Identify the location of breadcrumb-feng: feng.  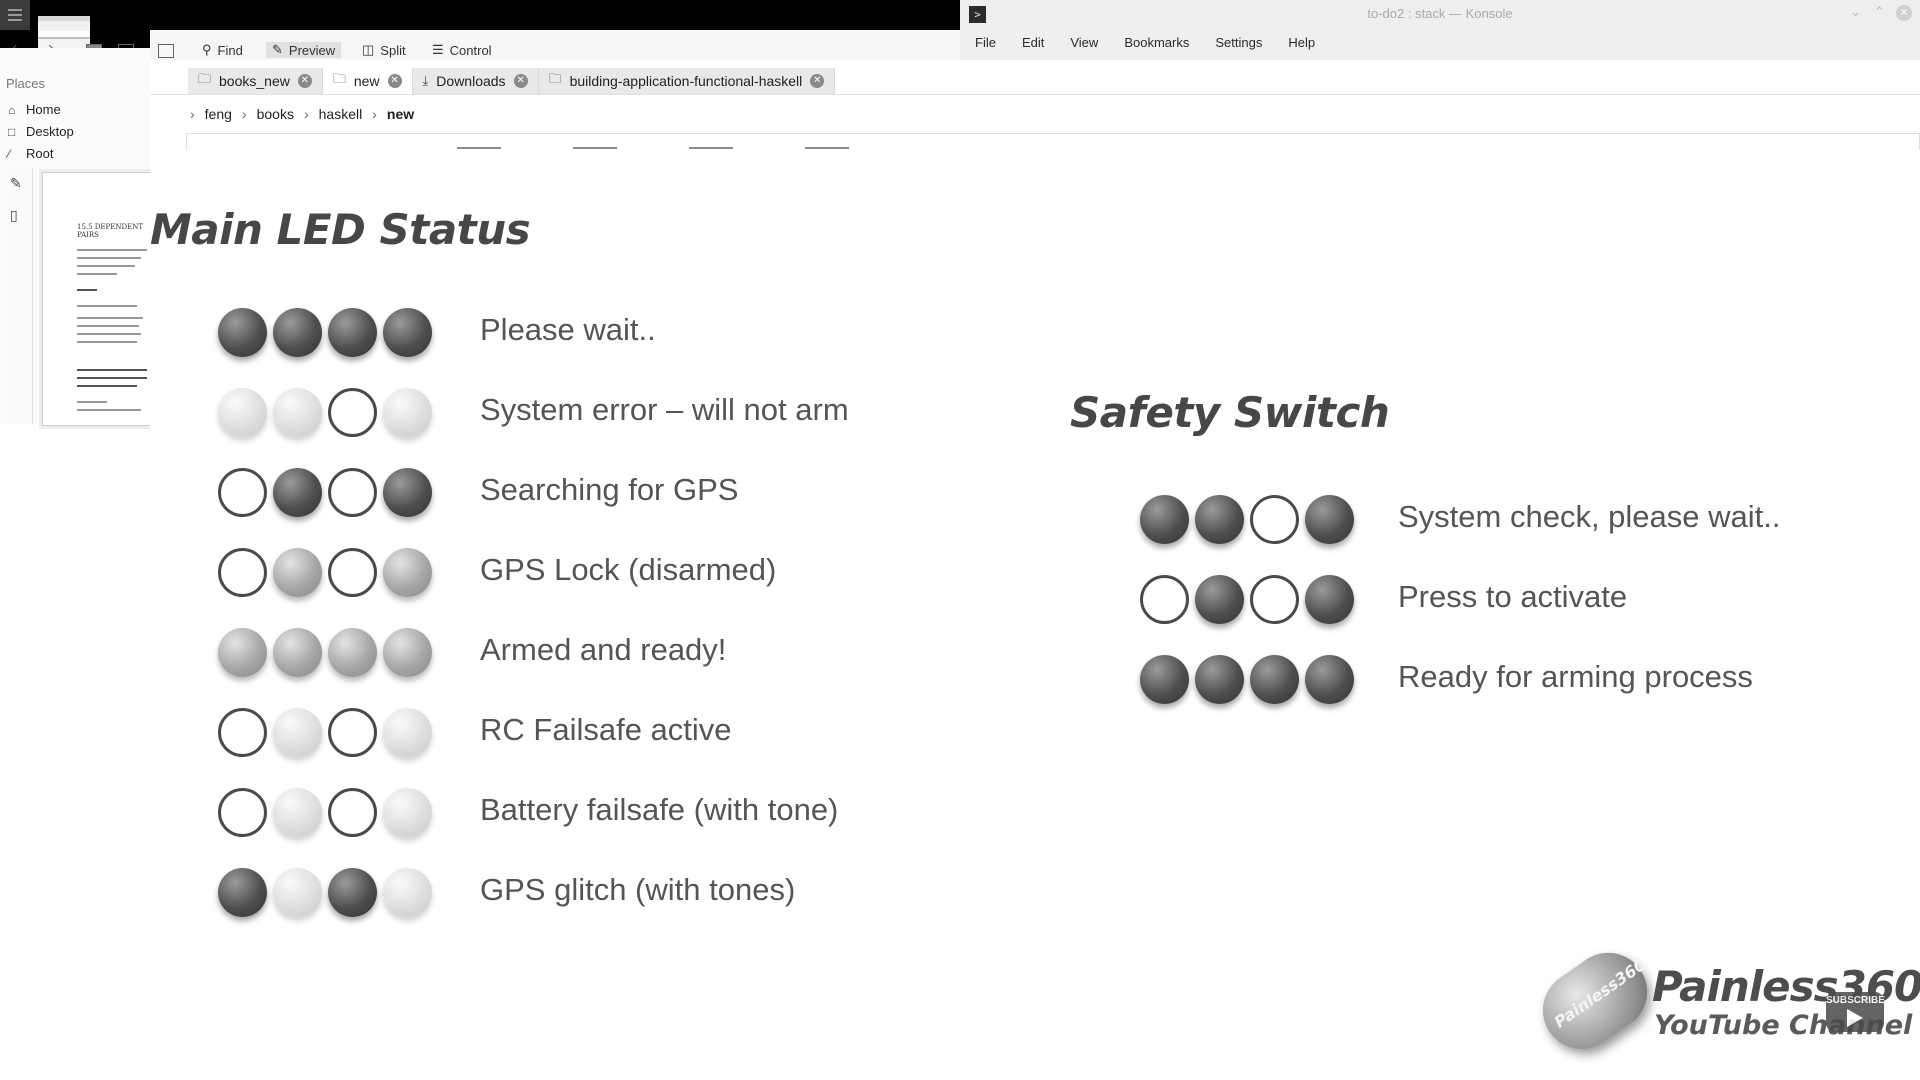
(218, 114).